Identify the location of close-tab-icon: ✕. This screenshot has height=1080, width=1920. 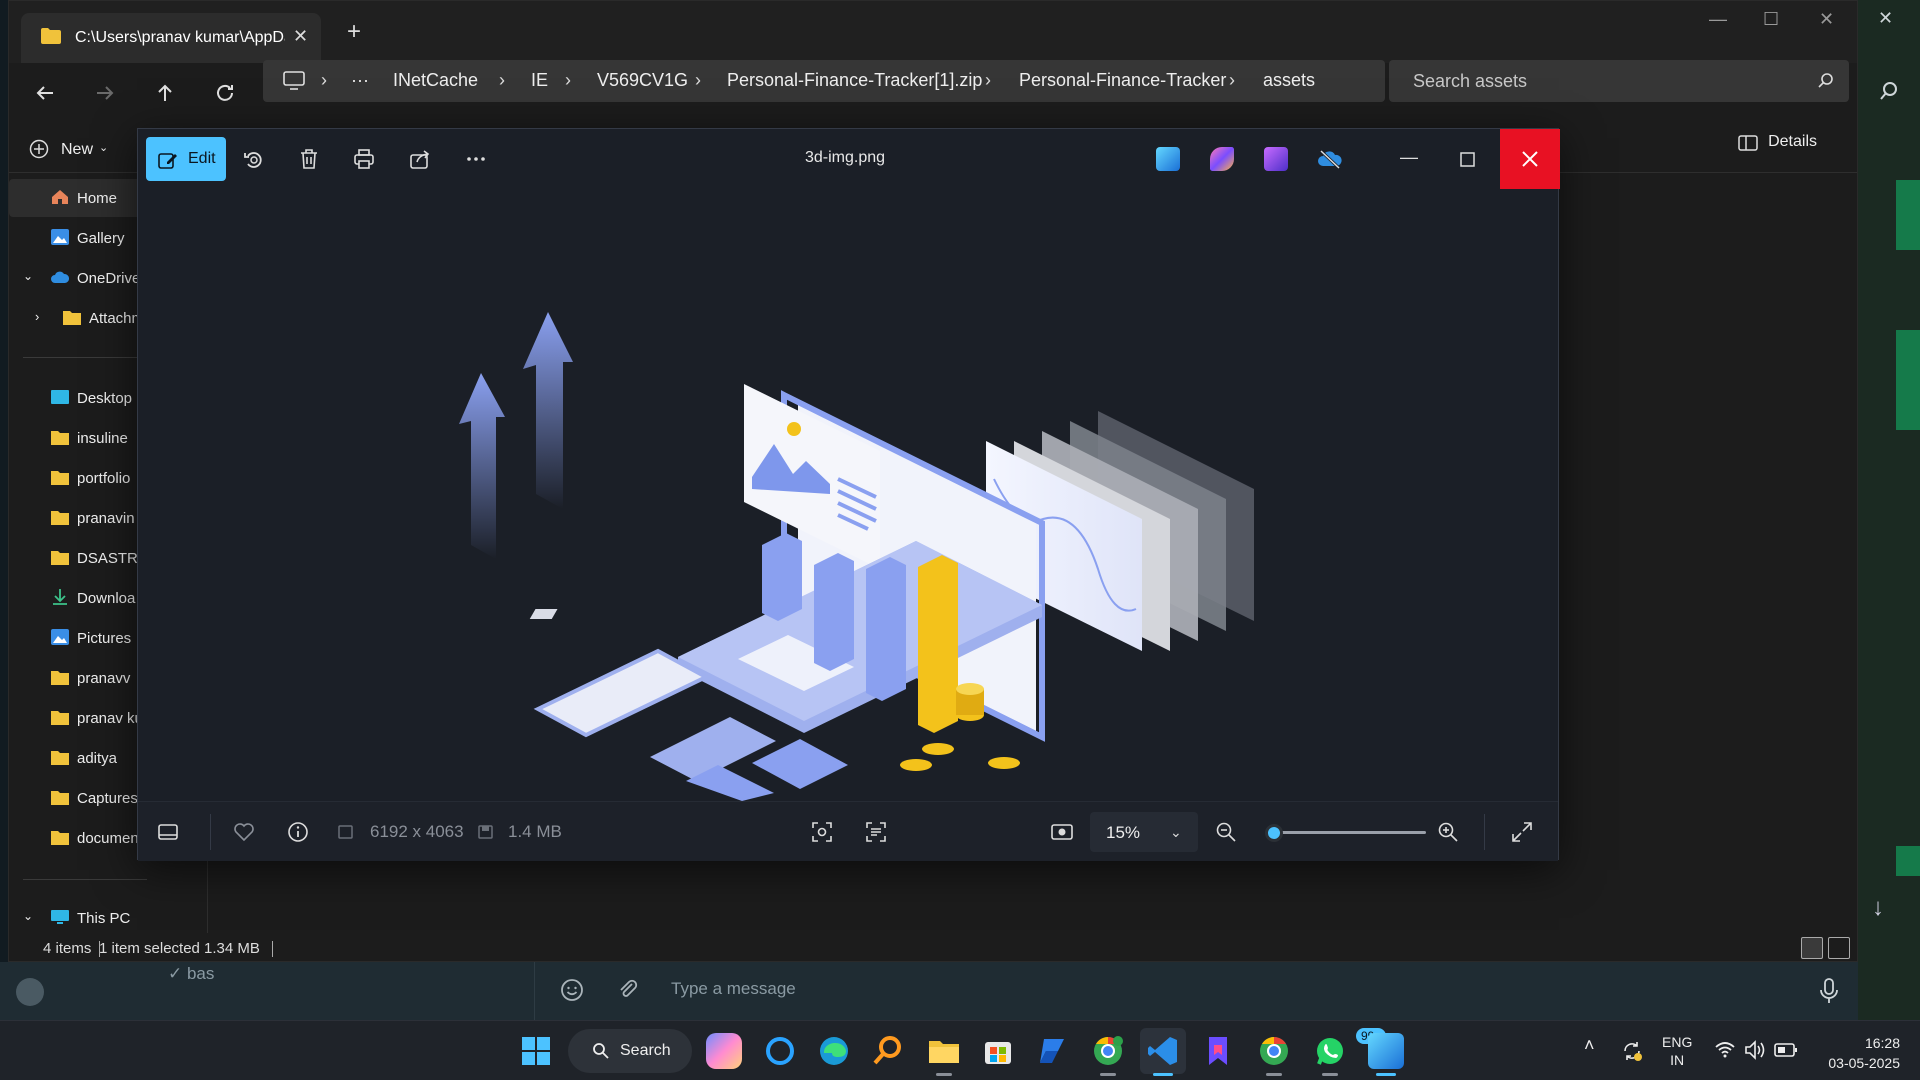
(300, 36).